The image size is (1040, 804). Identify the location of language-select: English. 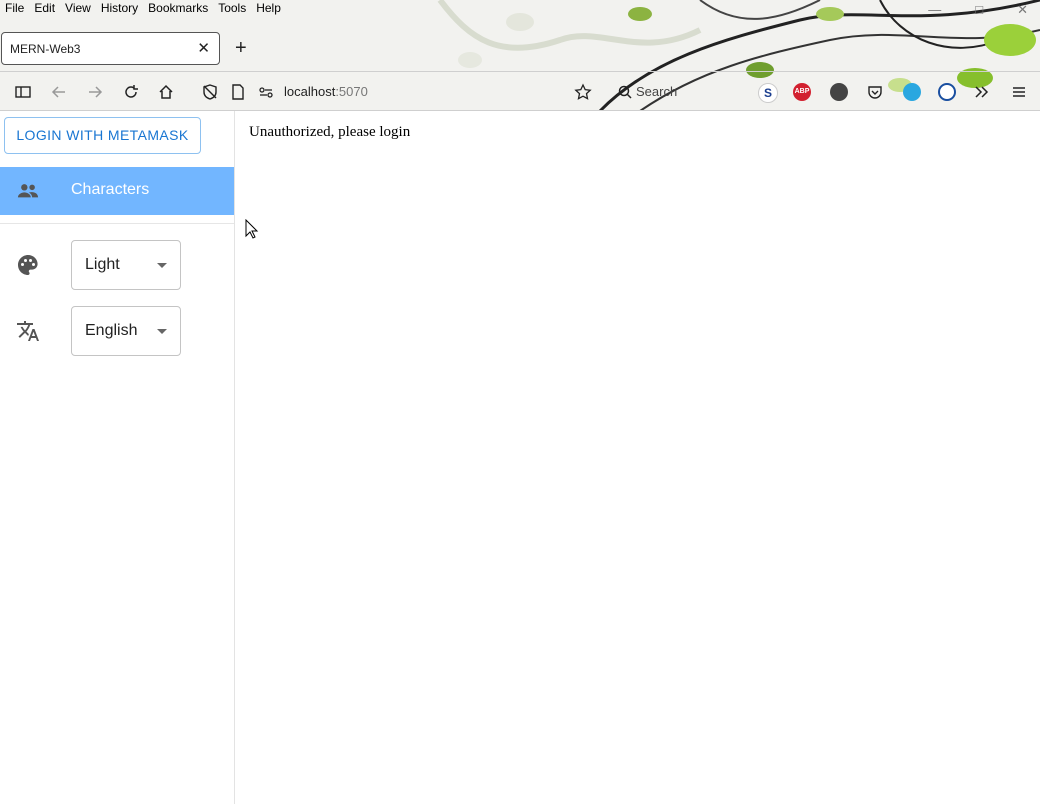
(126, 331).